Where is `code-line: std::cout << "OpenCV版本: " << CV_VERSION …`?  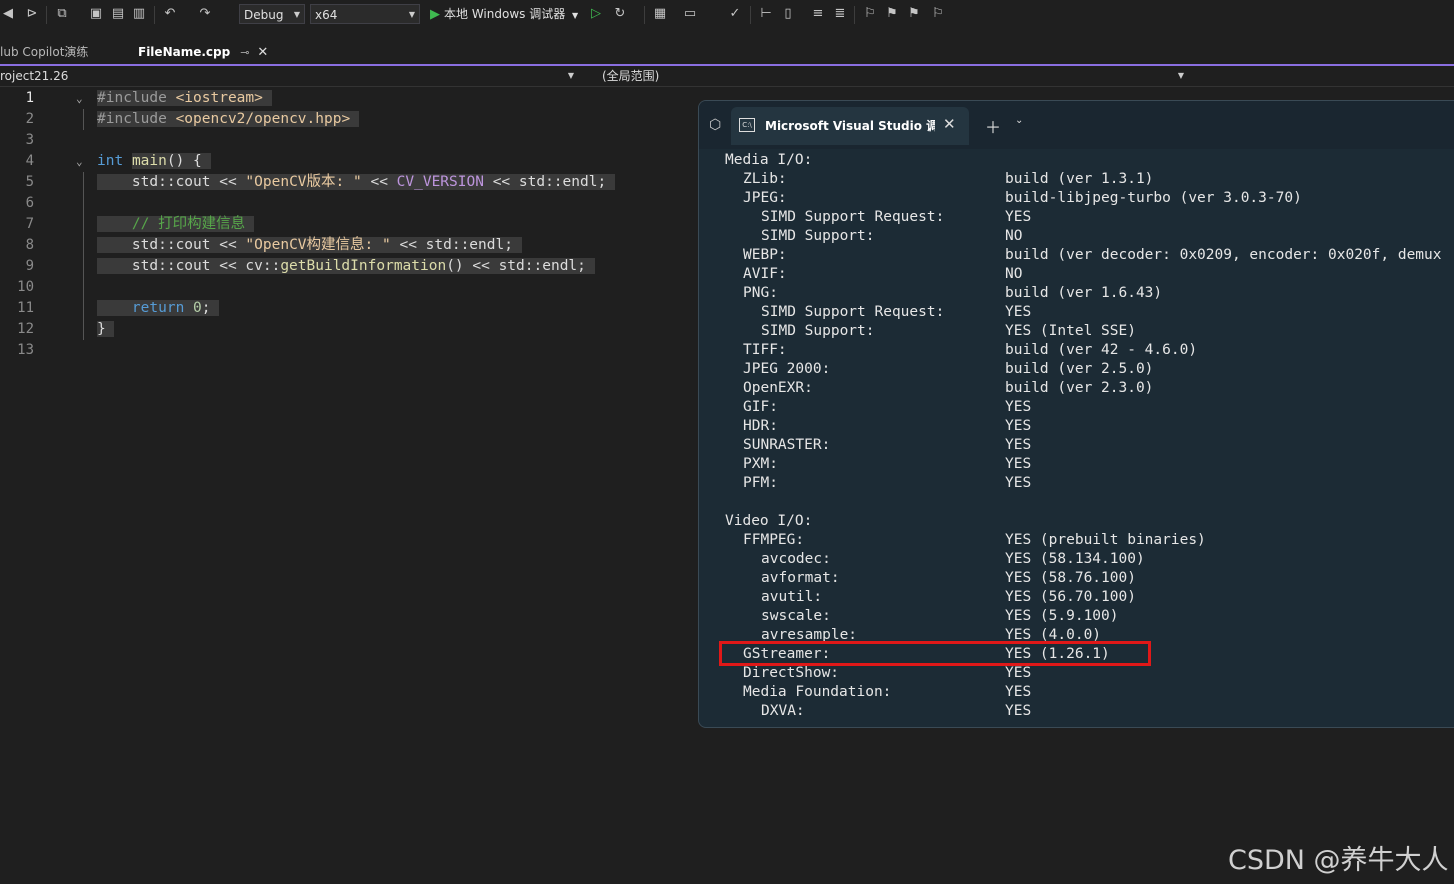 code-line: std::cout << "OpenCV版本: " << CV_VERSION … is located at coordinates (356, 182).